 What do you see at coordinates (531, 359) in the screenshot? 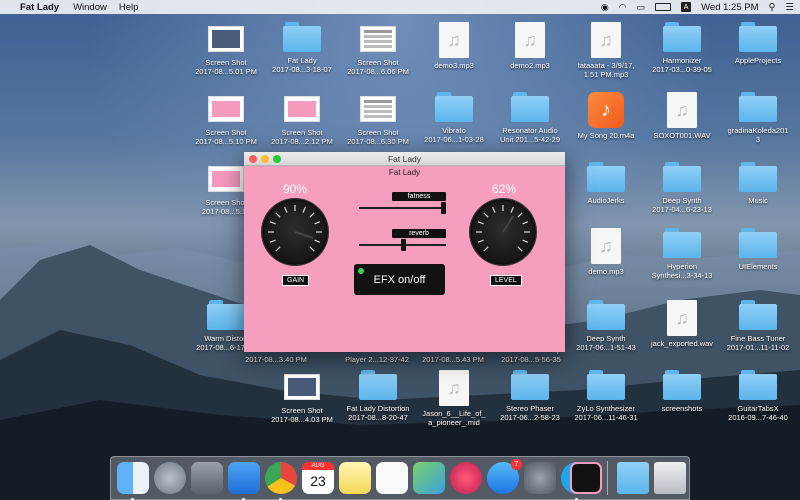
I see `hidden-label: 2017-08...5-56-35` at bounding box center [531, 359].